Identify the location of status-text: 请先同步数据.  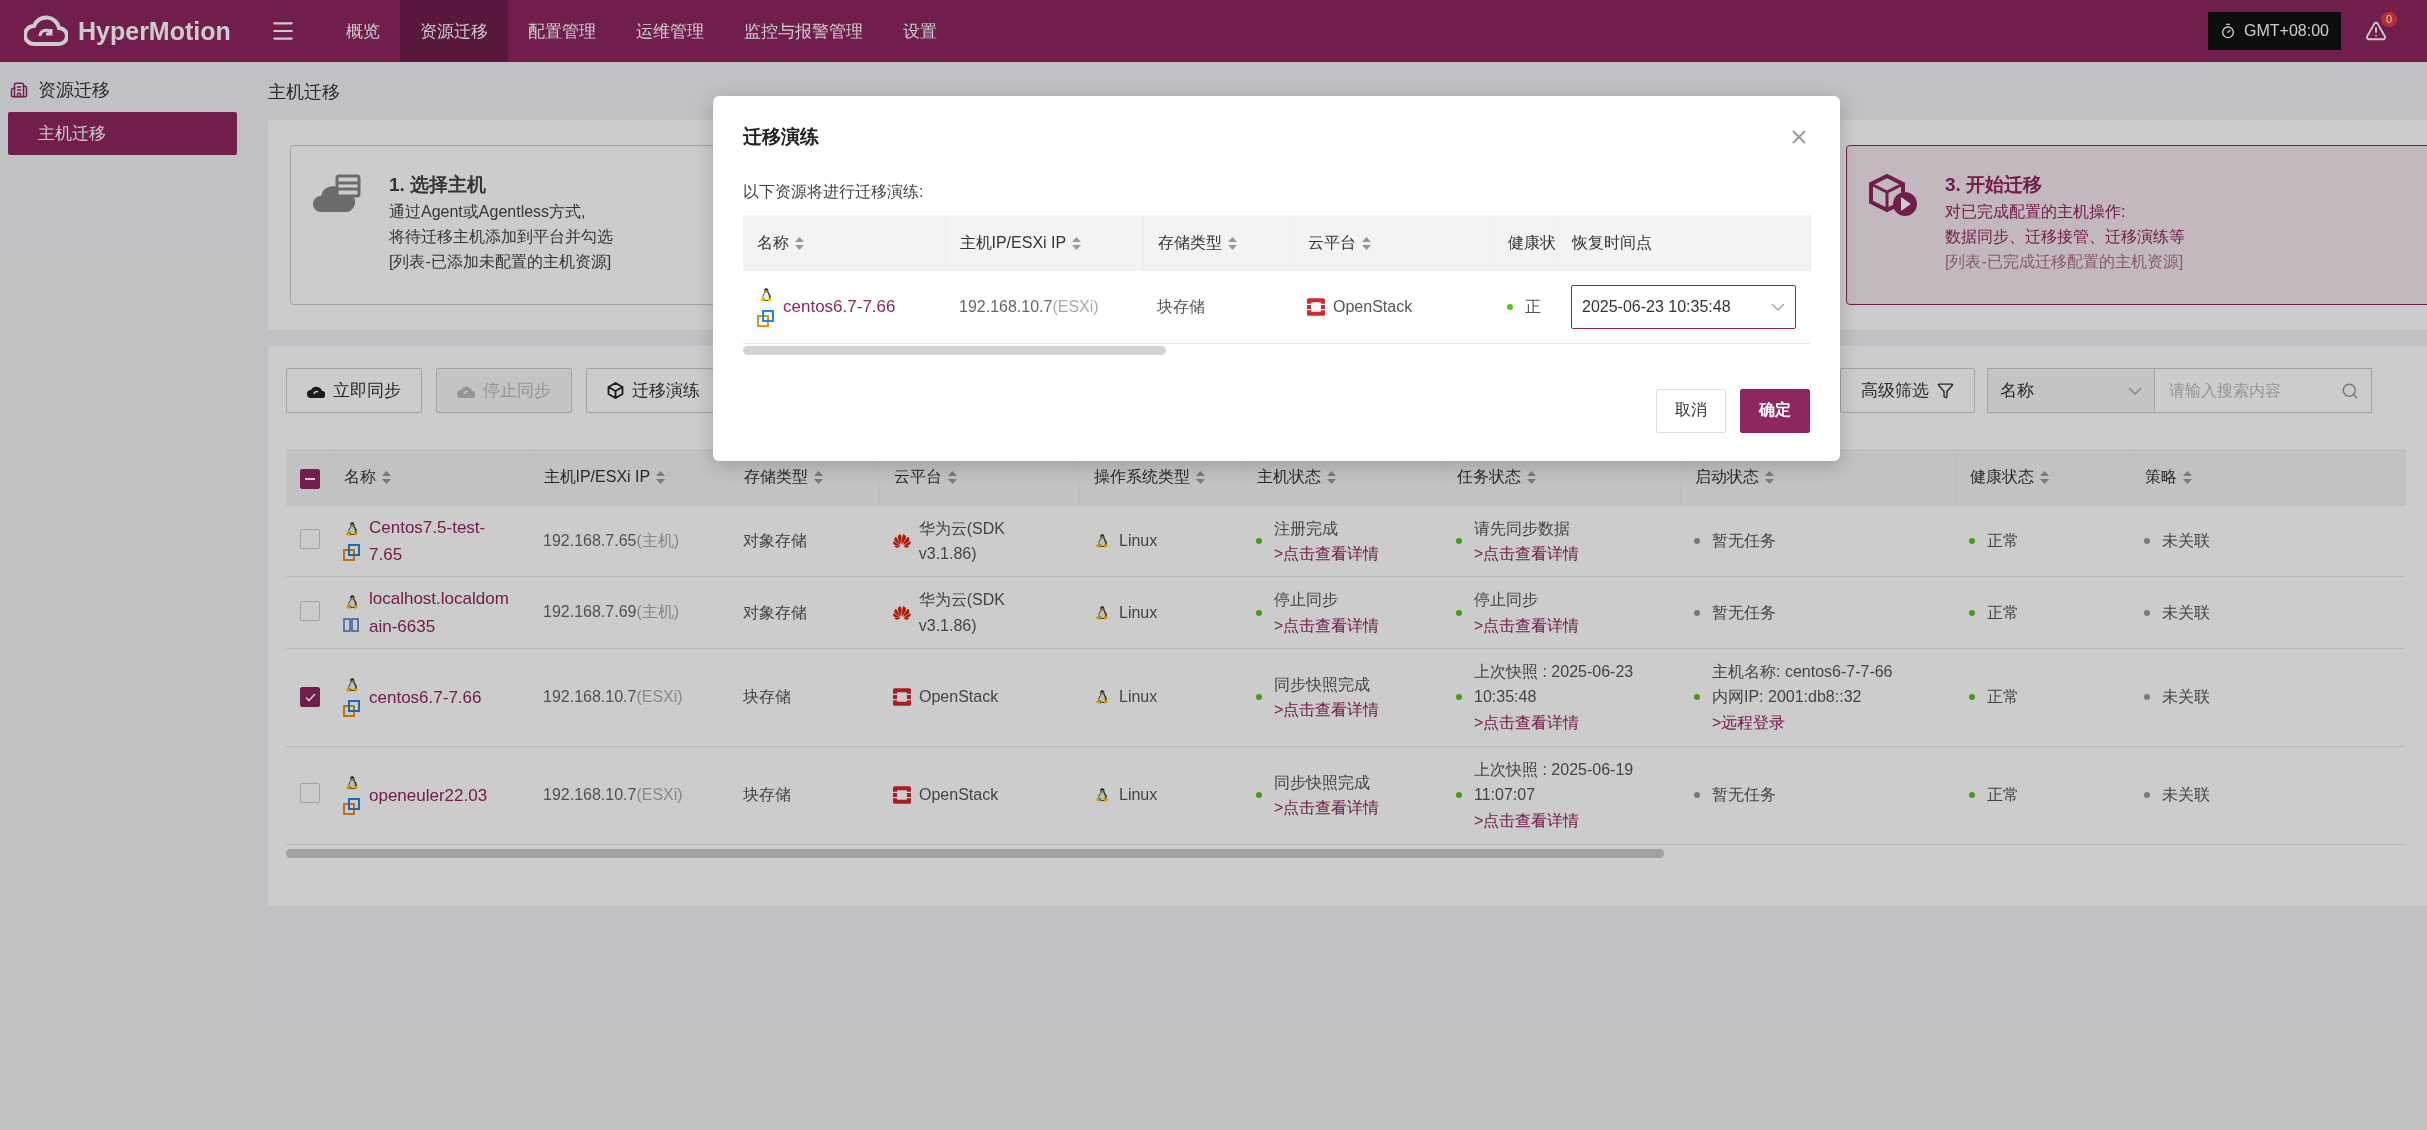
(1522, 528).